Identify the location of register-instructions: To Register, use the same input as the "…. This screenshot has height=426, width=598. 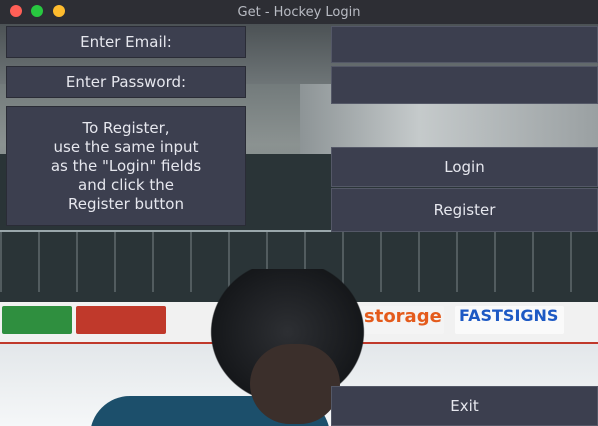
(126, 166).